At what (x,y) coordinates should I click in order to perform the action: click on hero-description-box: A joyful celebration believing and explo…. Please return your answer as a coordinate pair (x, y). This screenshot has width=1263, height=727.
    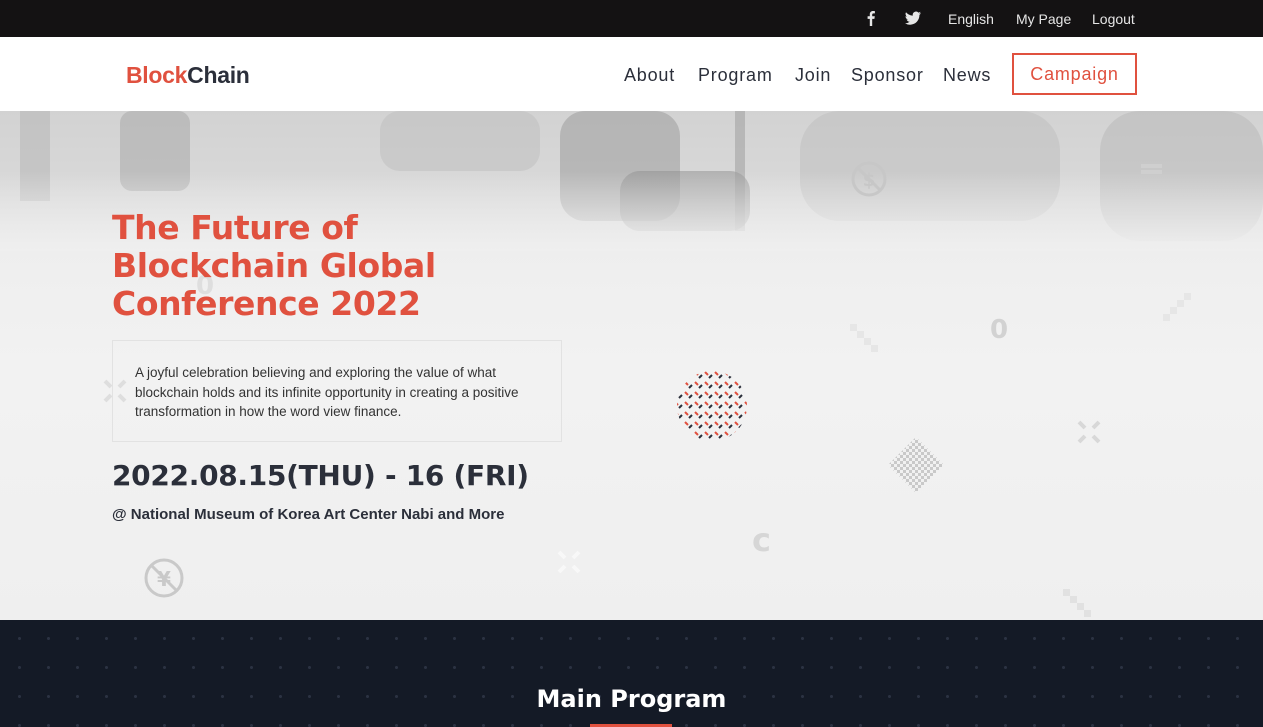
    Looking at the image, I should click on (337, 391).